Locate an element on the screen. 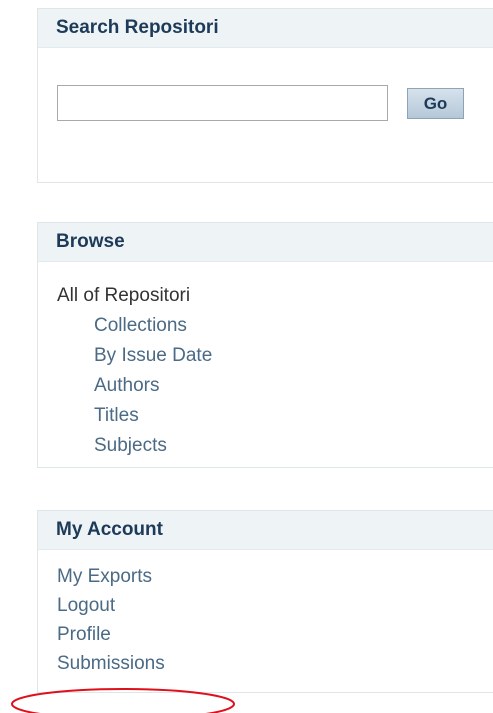 This screenshot has width=493, height=713. account-link-my-exports: My Exports is located at coordinates (111, 576).